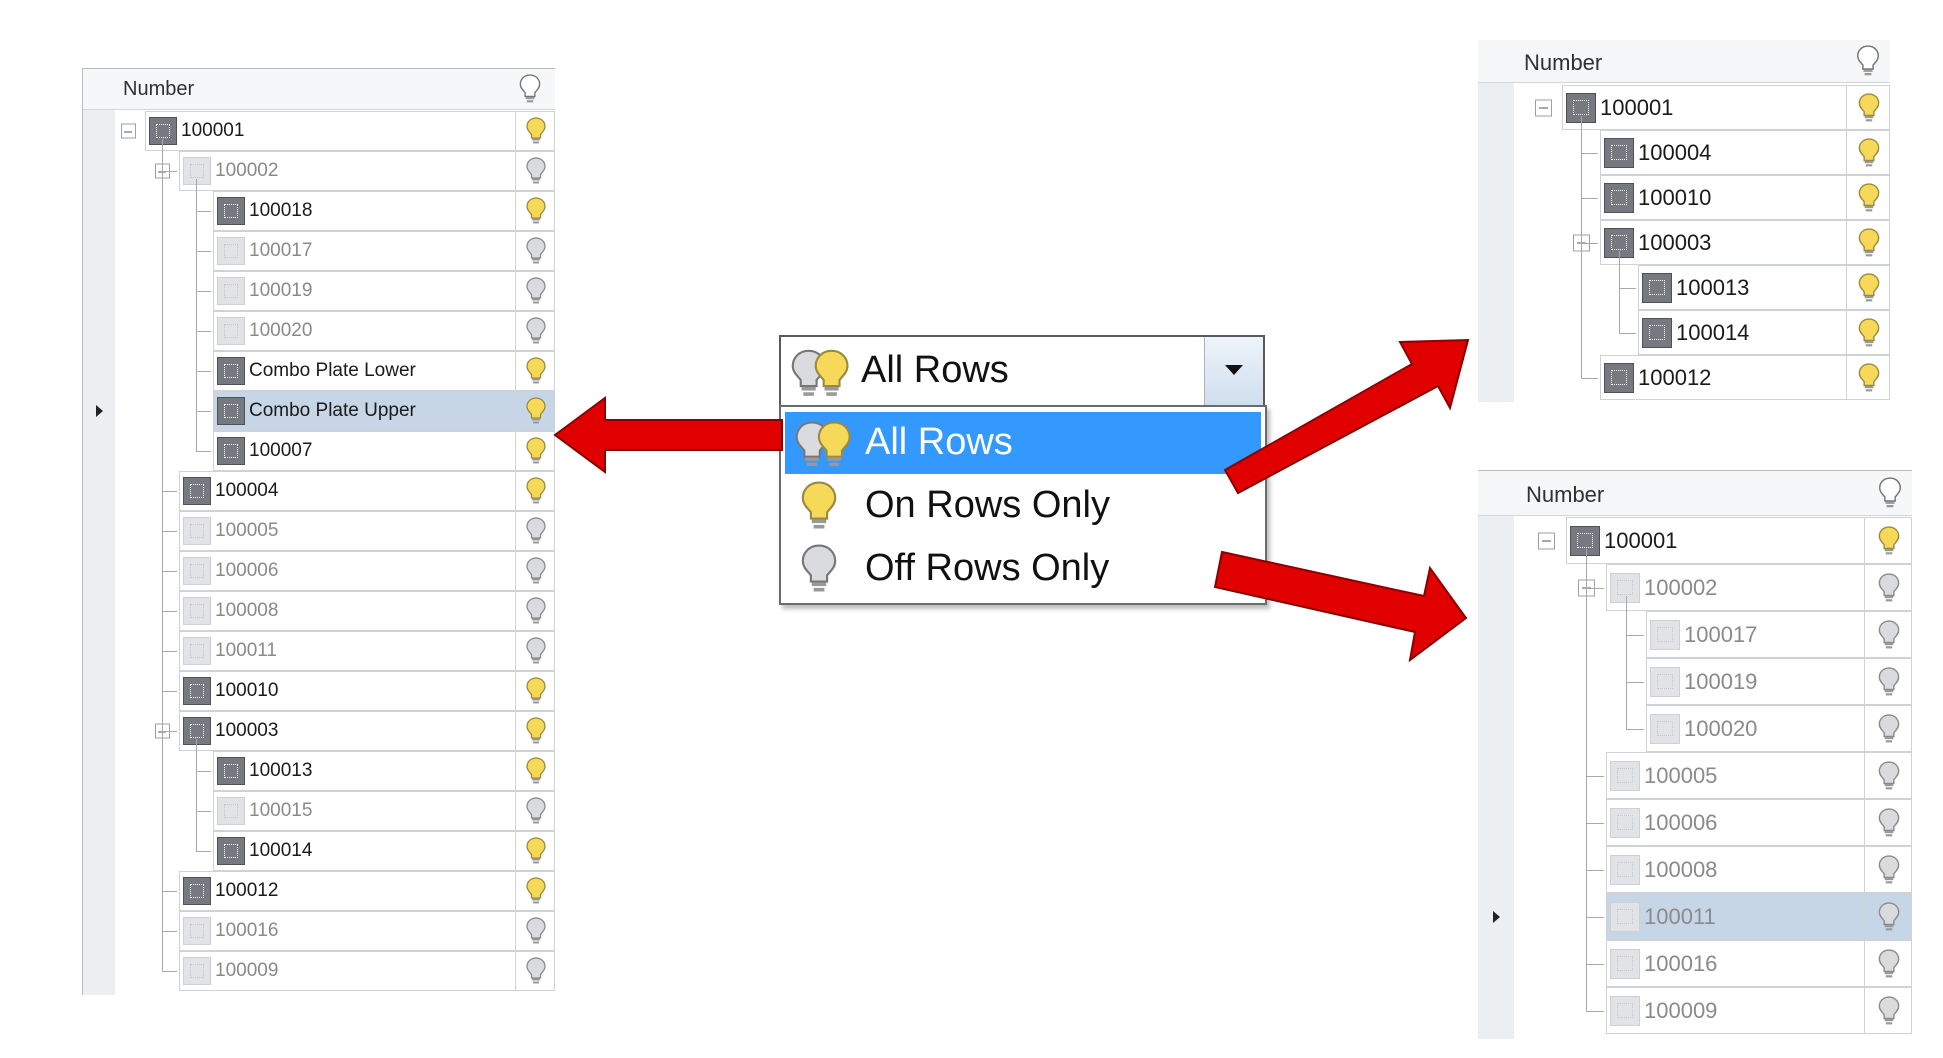  I want to click on tree-row: Combo Plate Upper, so click(319, 411).